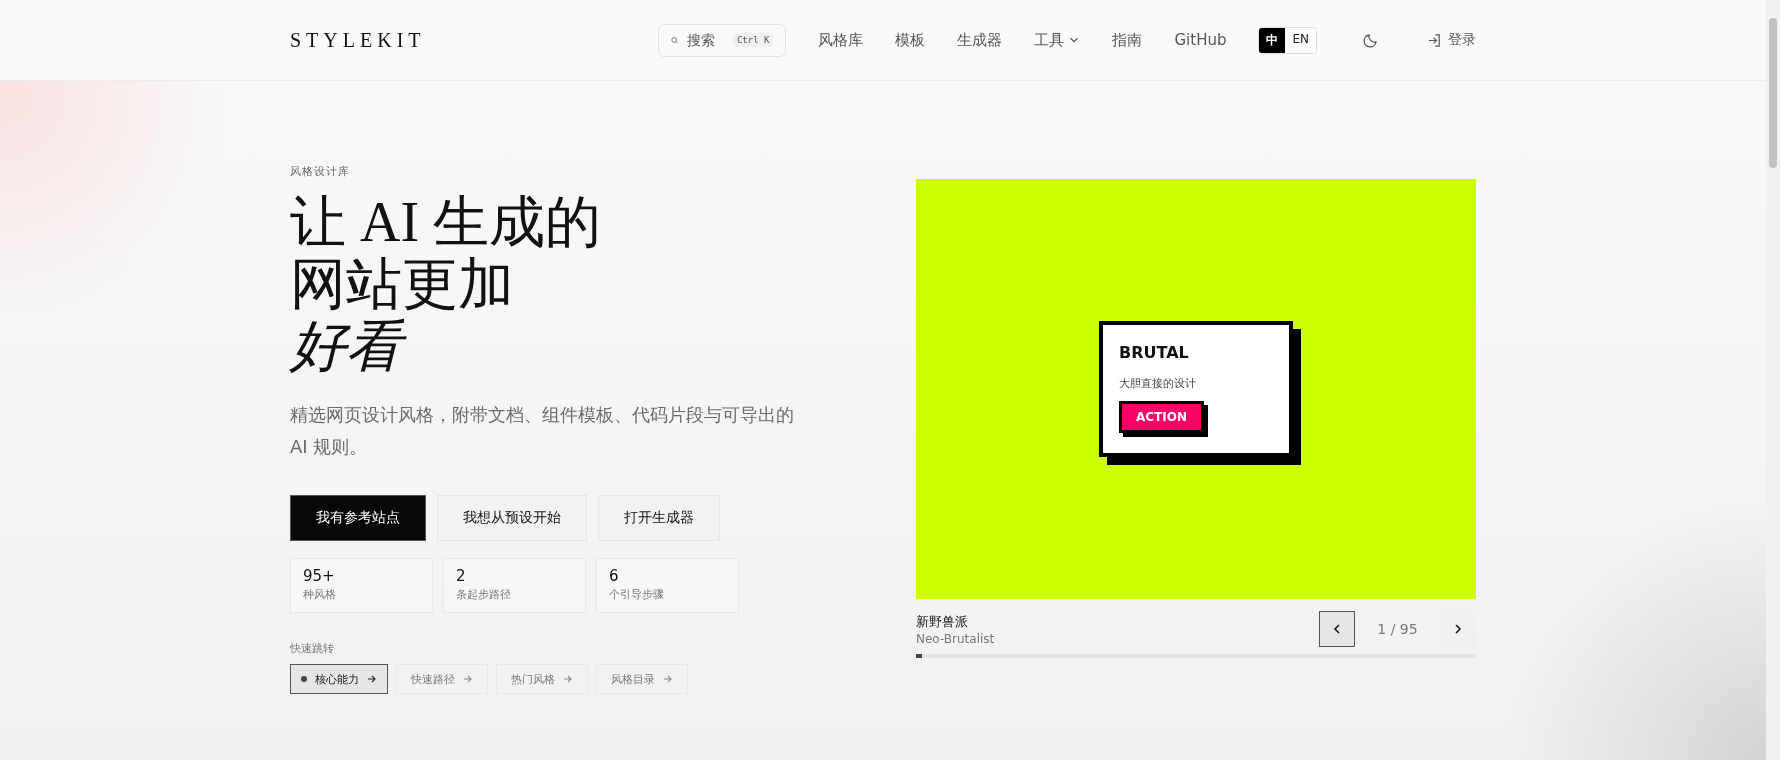 Image resolution: width=1780 pixels, height=760 pixels. Describe the element at coordinates (659, 518) in the screenshot. I see `cta-button: 打开生成器` at that location.